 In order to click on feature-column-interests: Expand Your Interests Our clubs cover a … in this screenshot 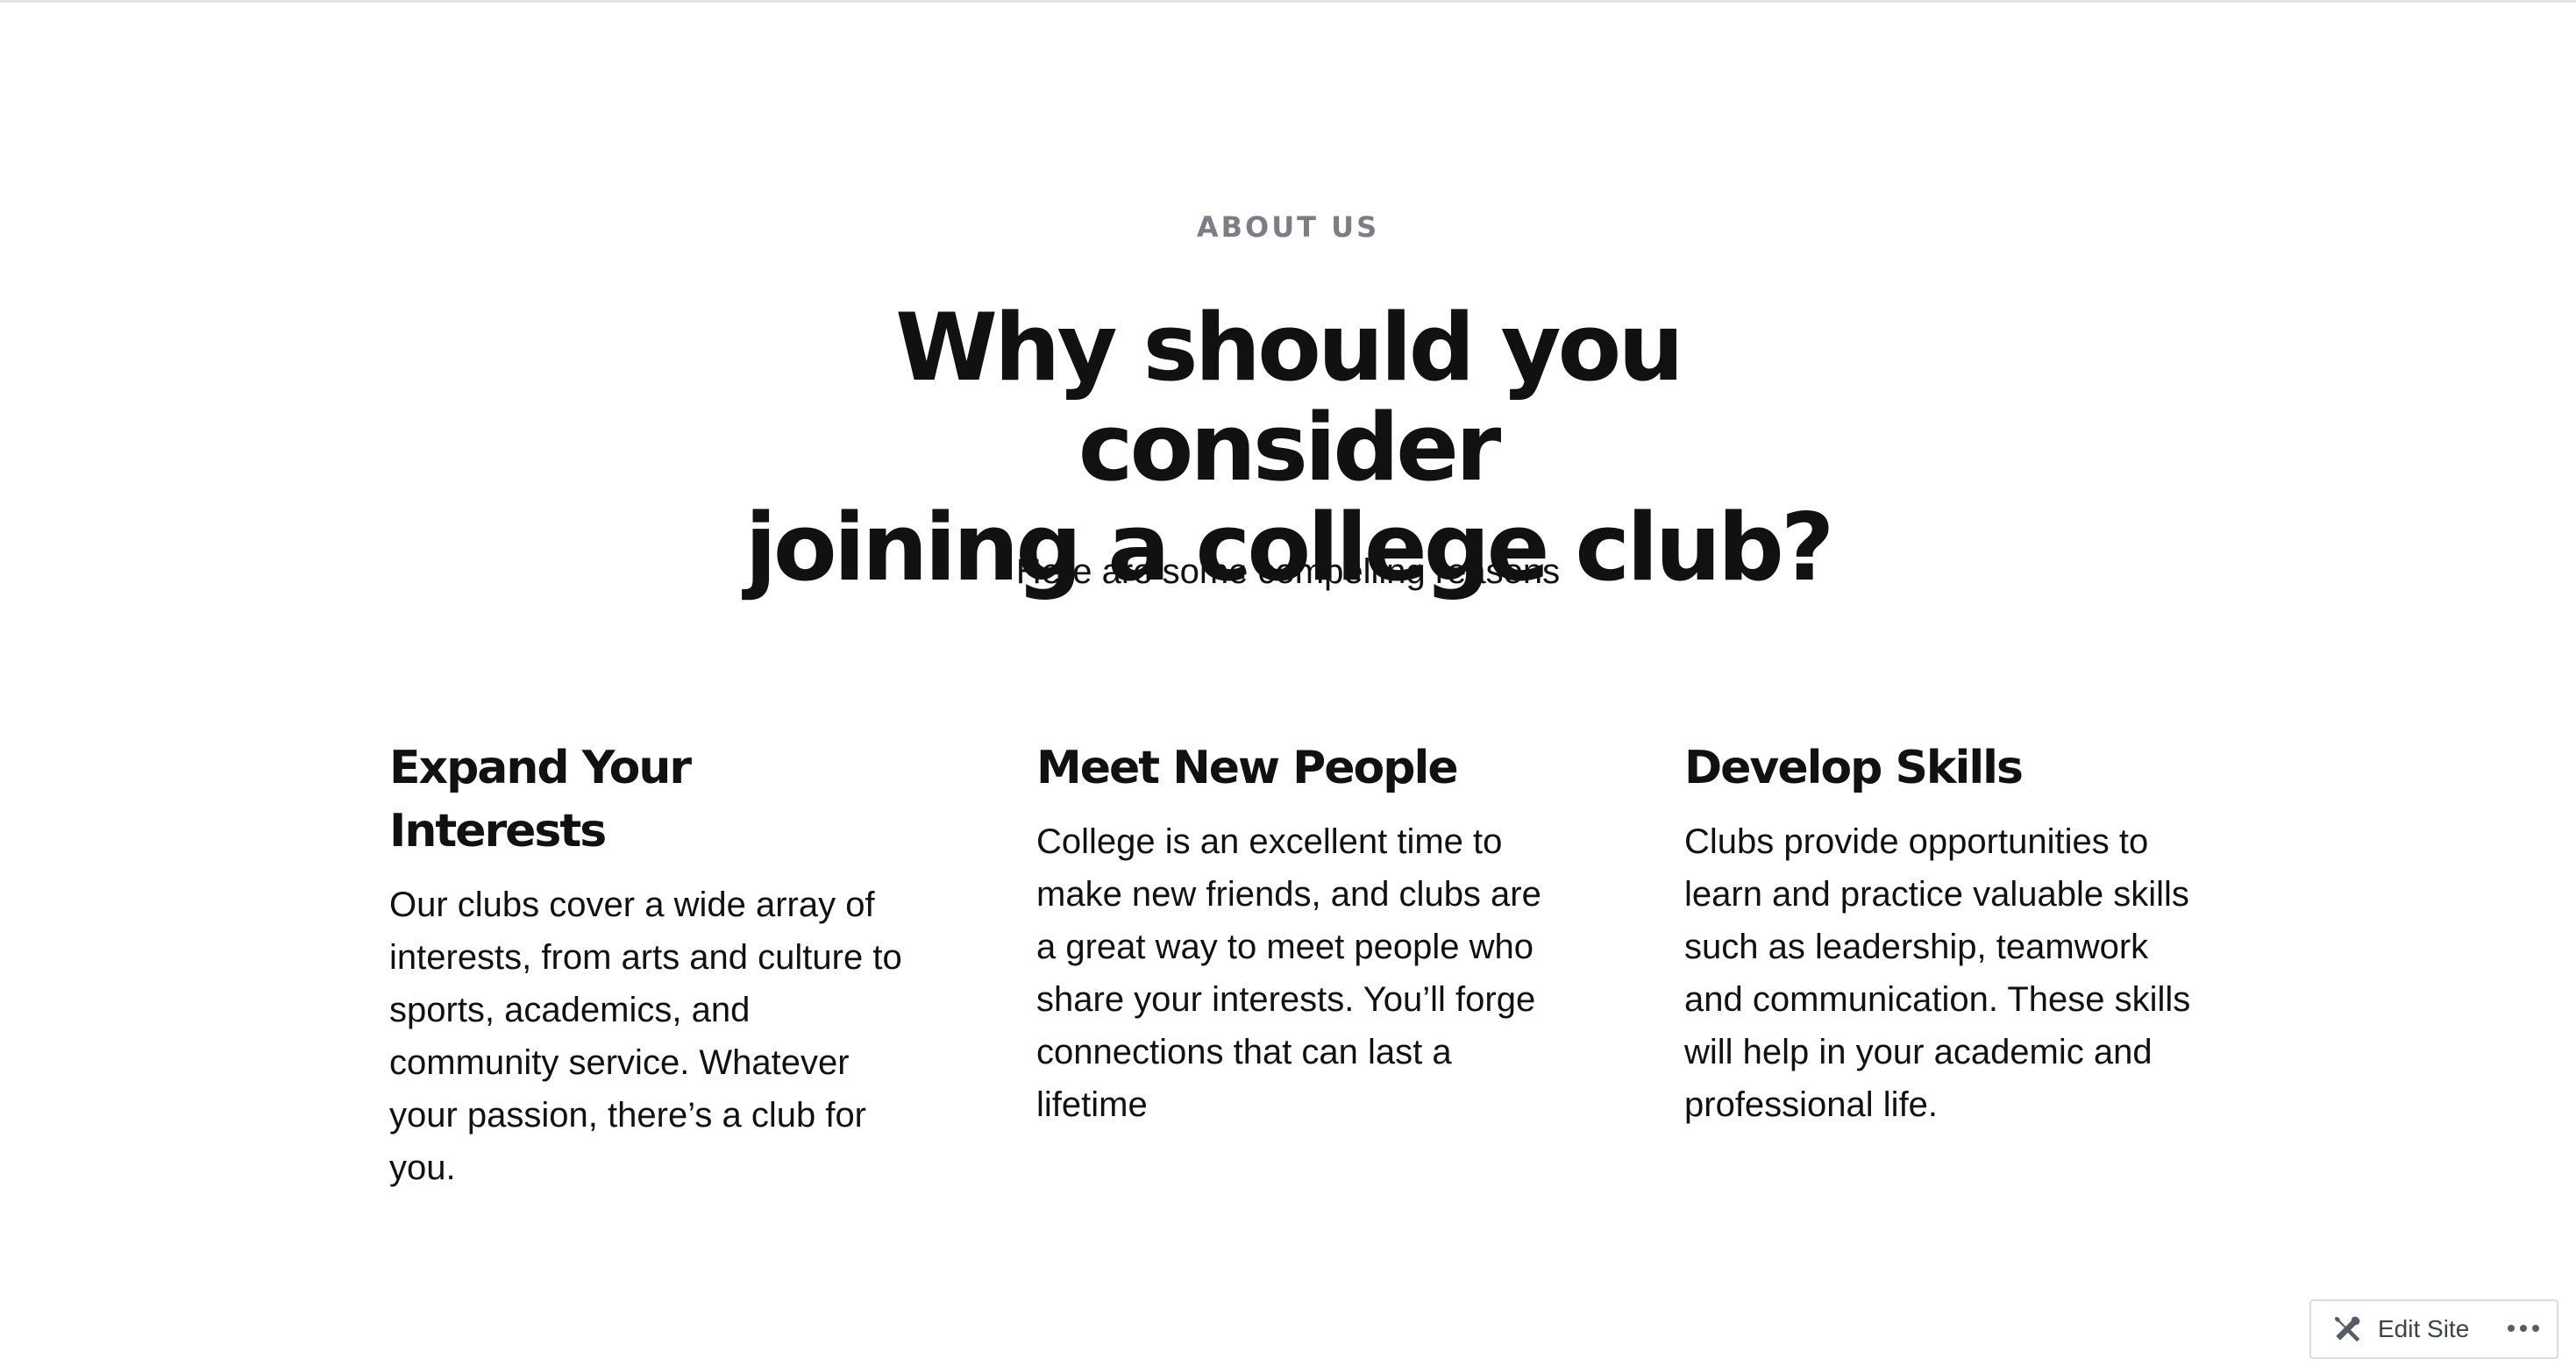, I will do `click(648, 965)`.